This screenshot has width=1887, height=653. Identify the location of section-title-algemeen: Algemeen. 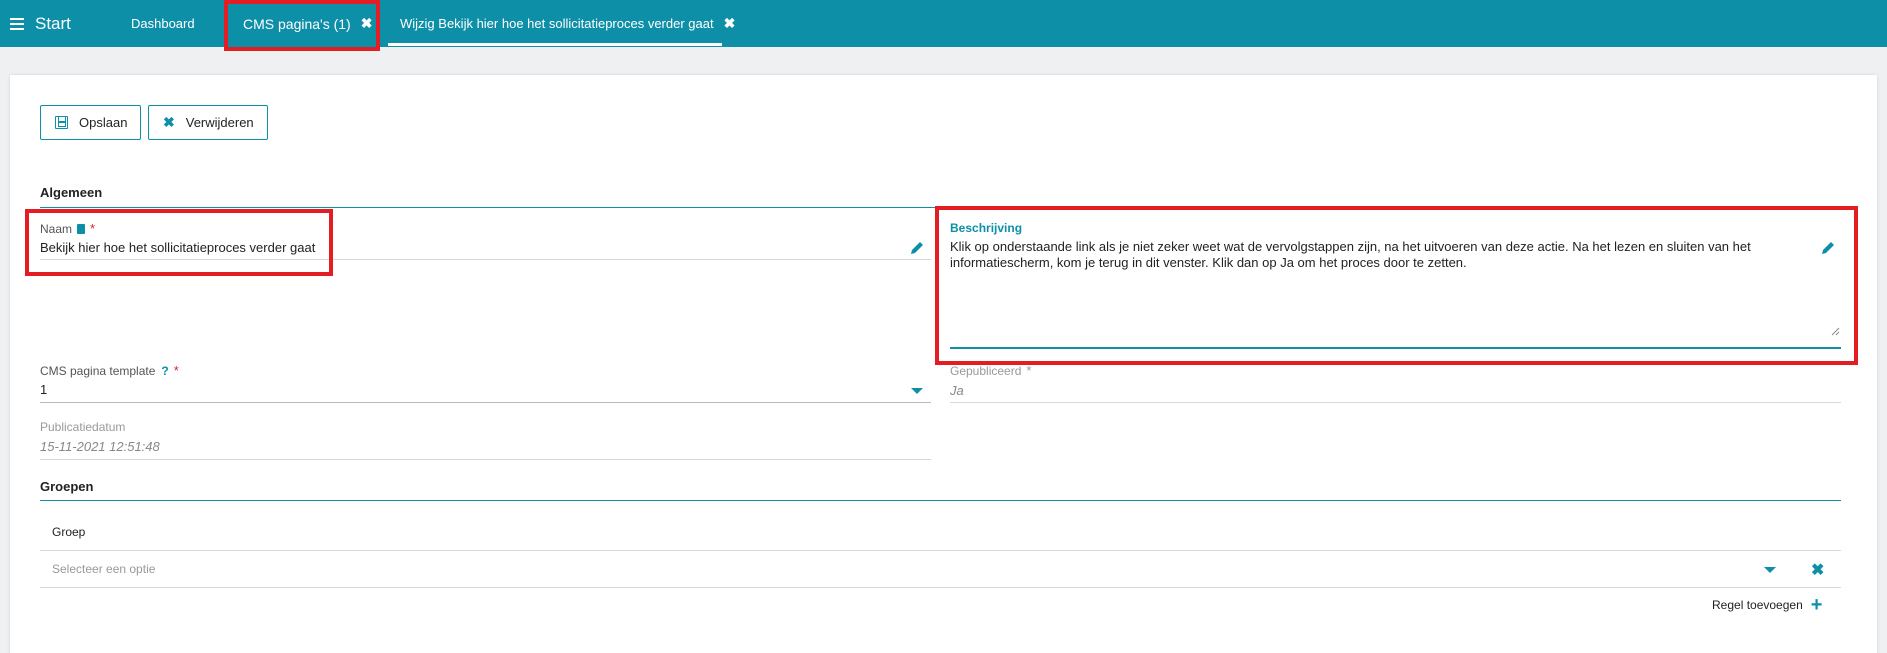
(71, 192).